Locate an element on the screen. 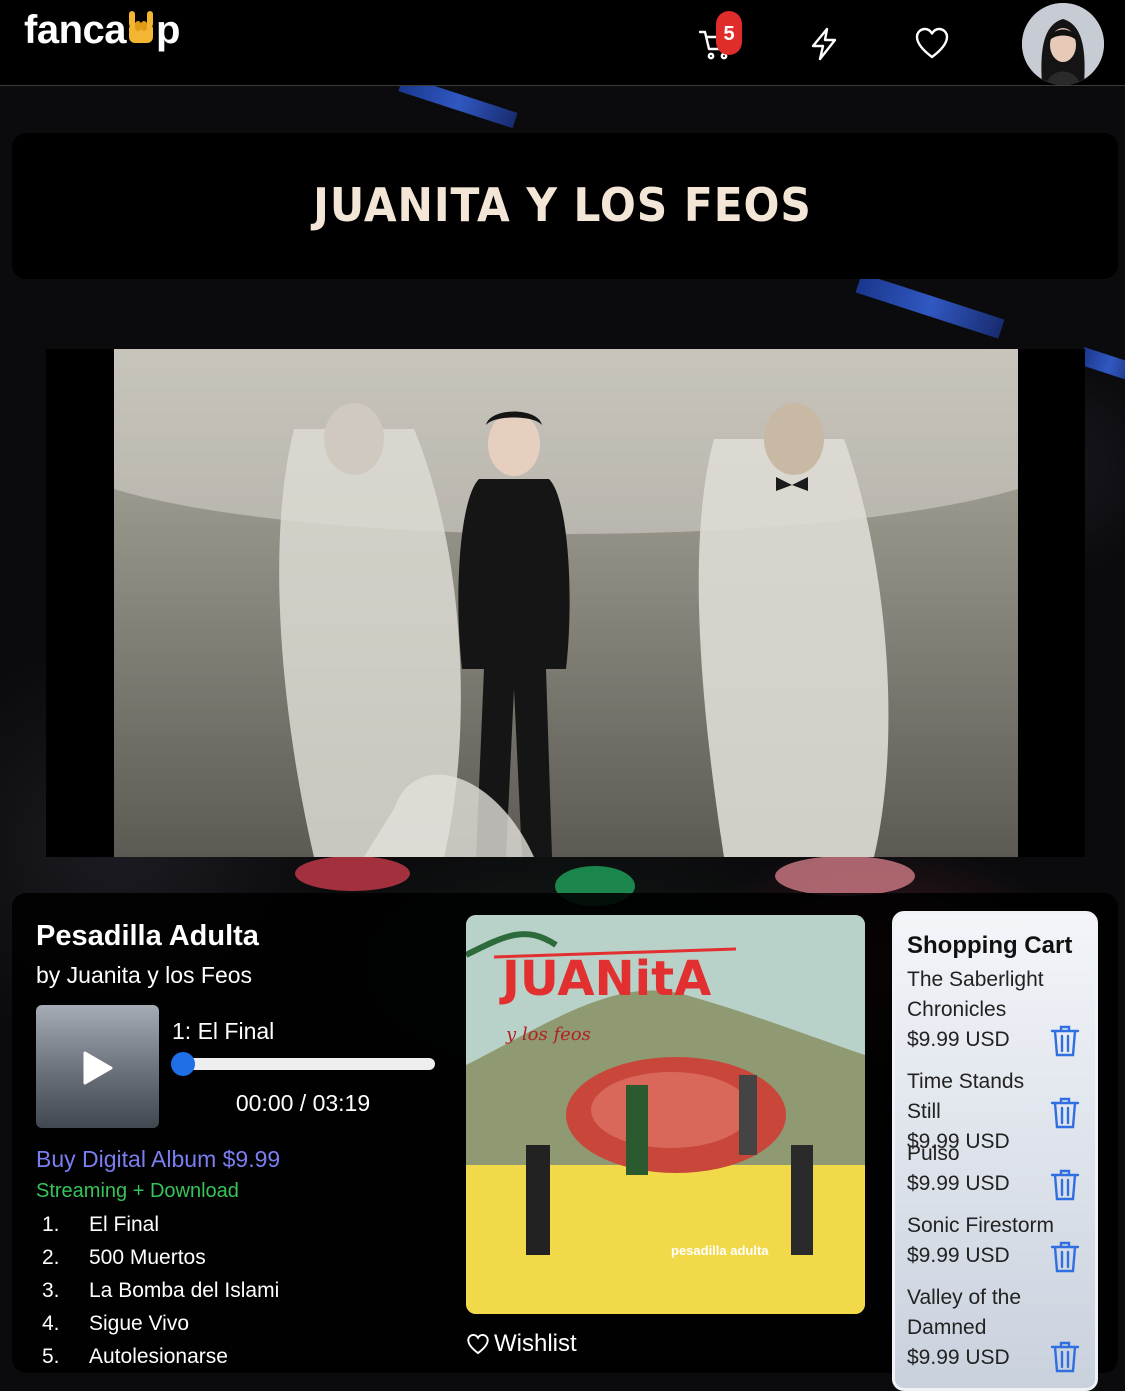 The height and width of the screenshot is (1391, 1125). wishlist-button: Wishlist is located at coordinates (521, 1344).